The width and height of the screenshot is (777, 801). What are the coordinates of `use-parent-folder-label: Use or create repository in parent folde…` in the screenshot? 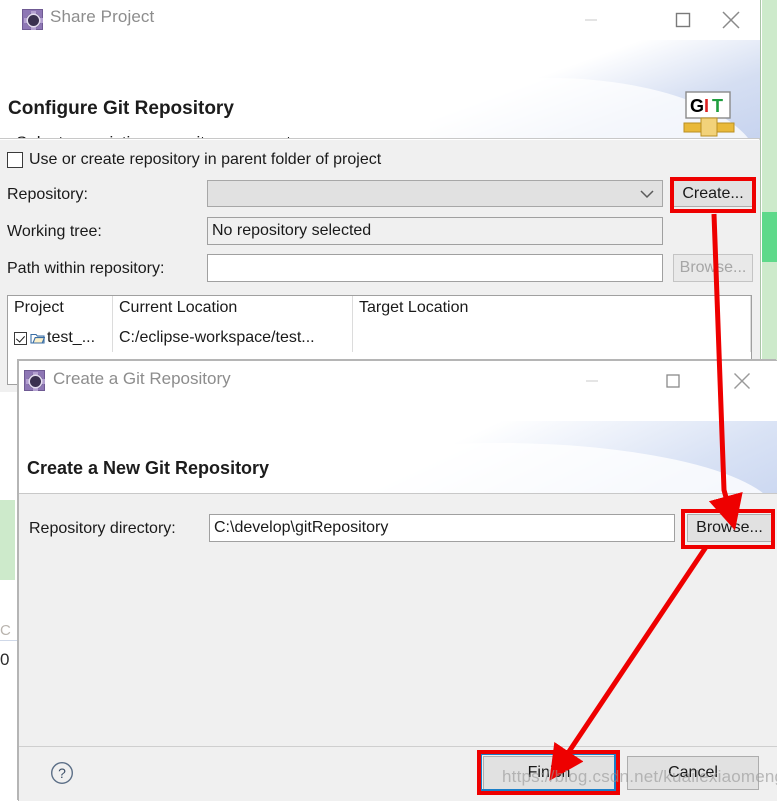 It's located at (205, 159).